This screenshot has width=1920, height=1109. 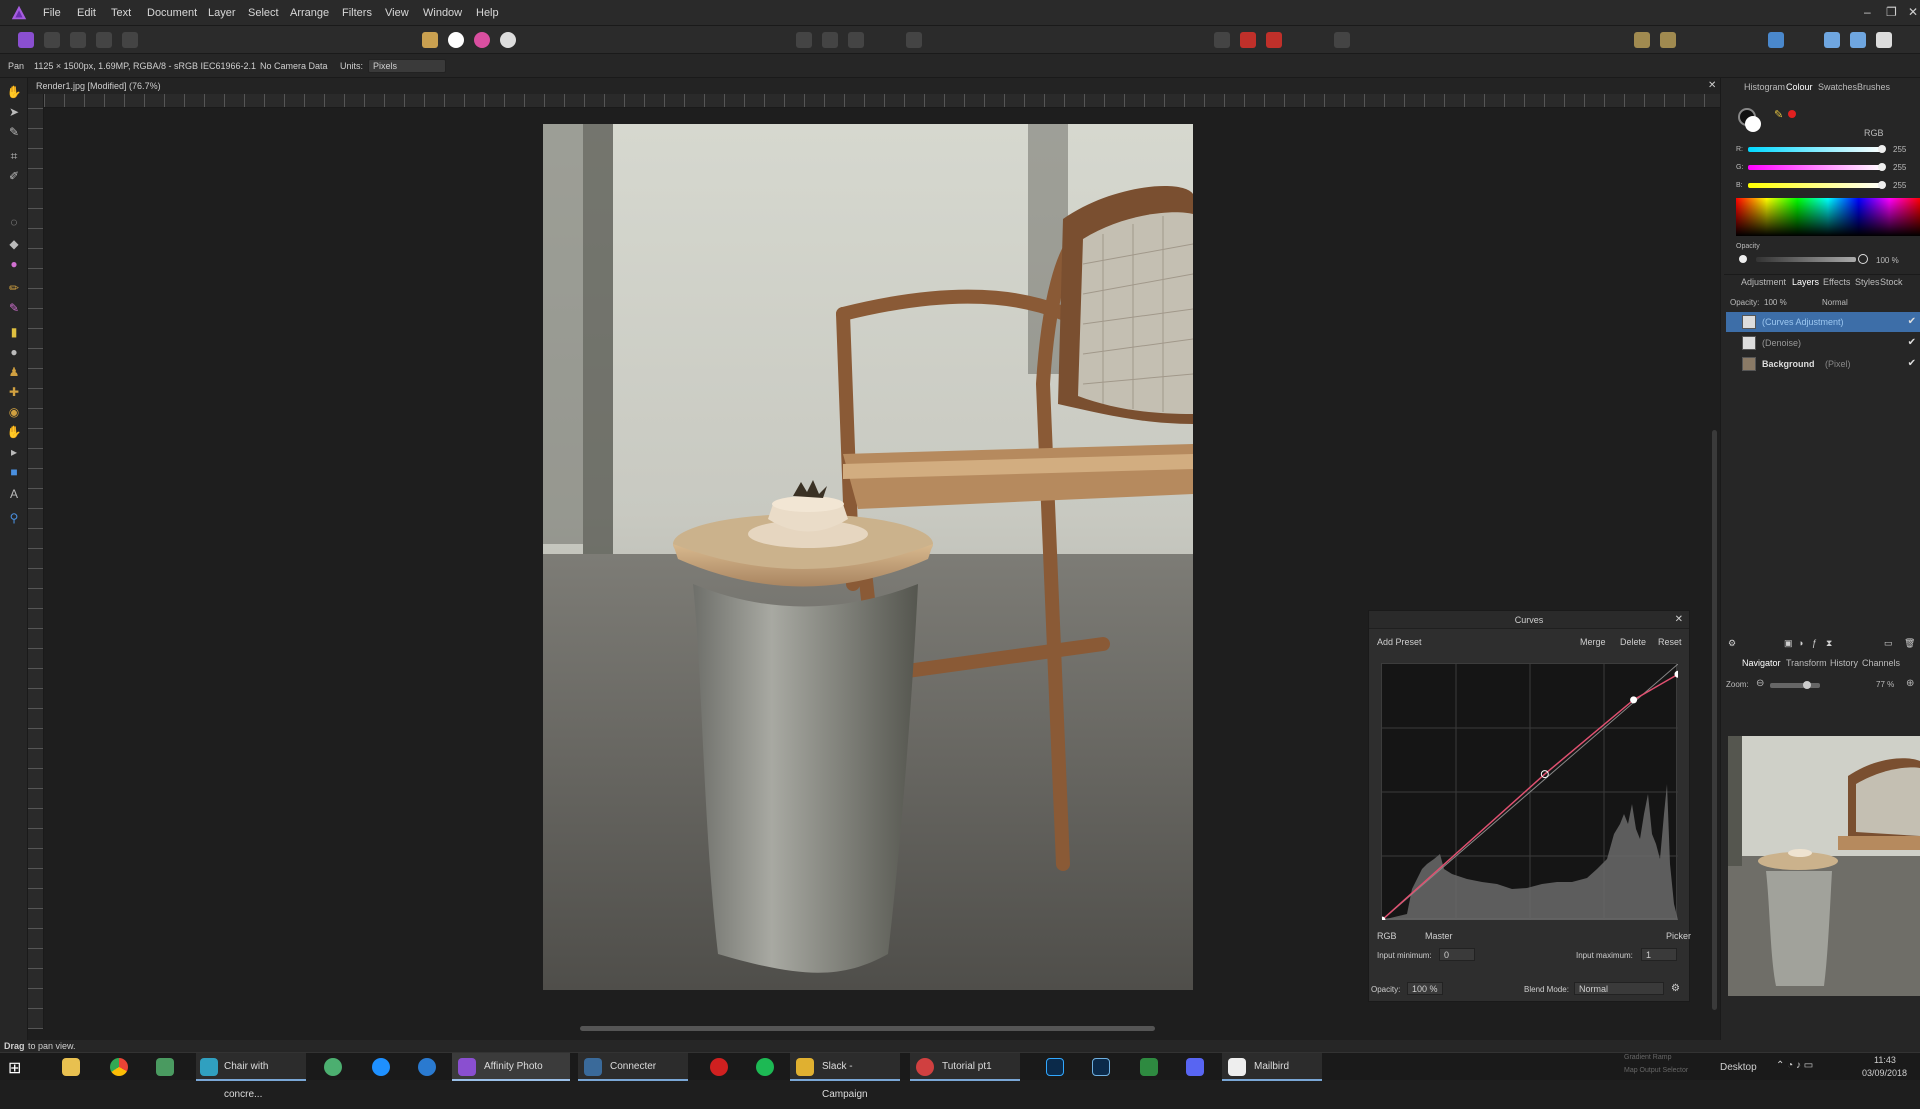 I want to click on tone-mapping-persona-icon, so click(x=104, y=40).